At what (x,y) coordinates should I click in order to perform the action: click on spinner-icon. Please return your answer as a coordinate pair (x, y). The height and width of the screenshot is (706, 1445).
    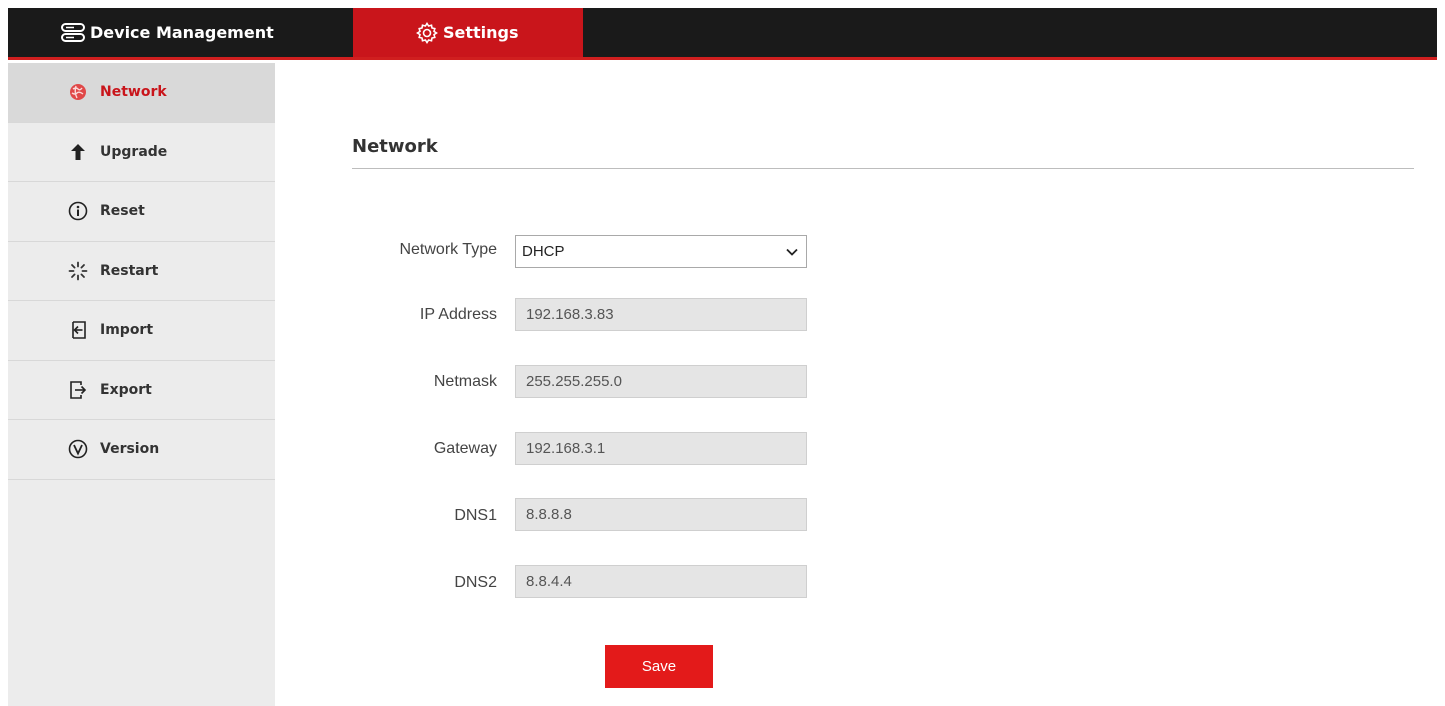
    Looking at the image, I should click on (78, 271).